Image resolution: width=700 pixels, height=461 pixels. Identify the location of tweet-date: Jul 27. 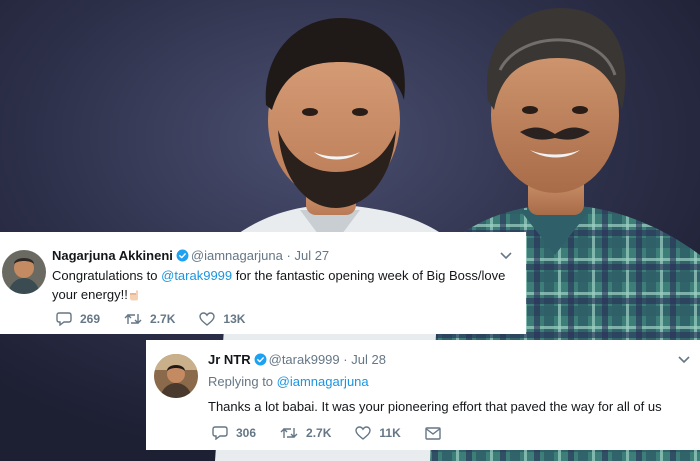
(311, 255).